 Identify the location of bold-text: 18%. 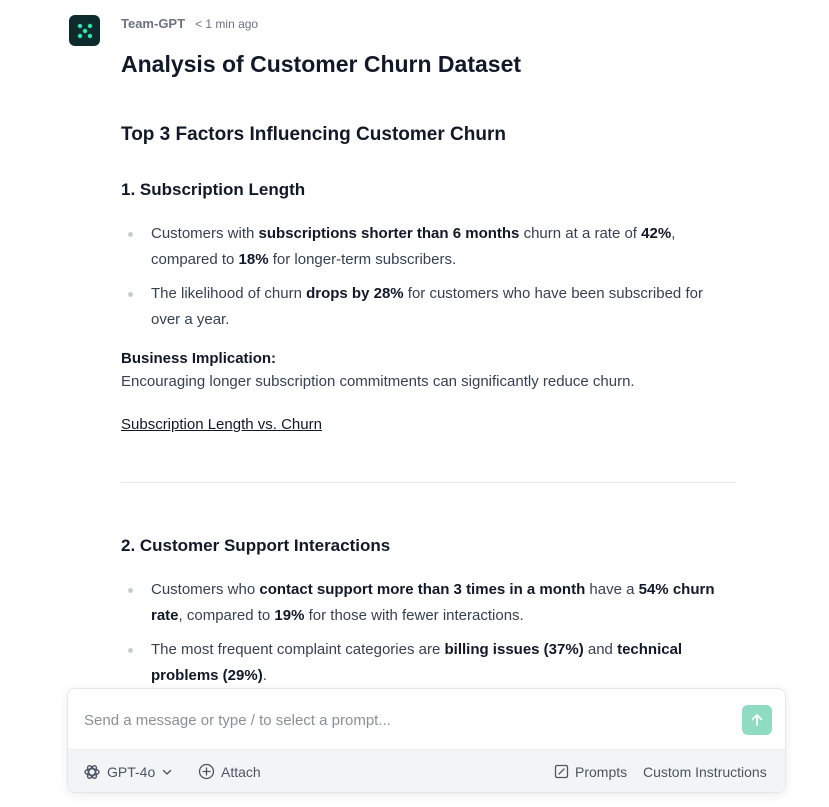
(253, 259).